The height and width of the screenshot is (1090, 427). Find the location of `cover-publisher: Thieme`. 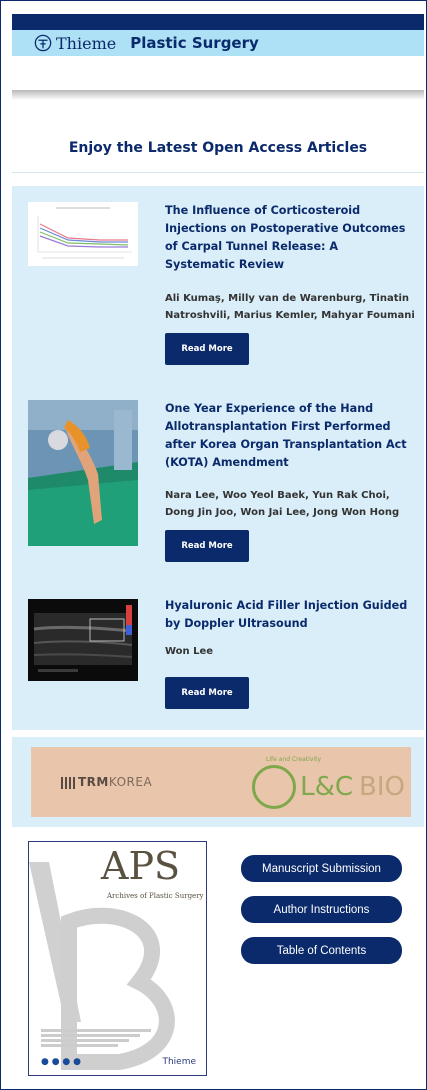

cover-publisher: Thieme is located at coordinates (179, 1062).